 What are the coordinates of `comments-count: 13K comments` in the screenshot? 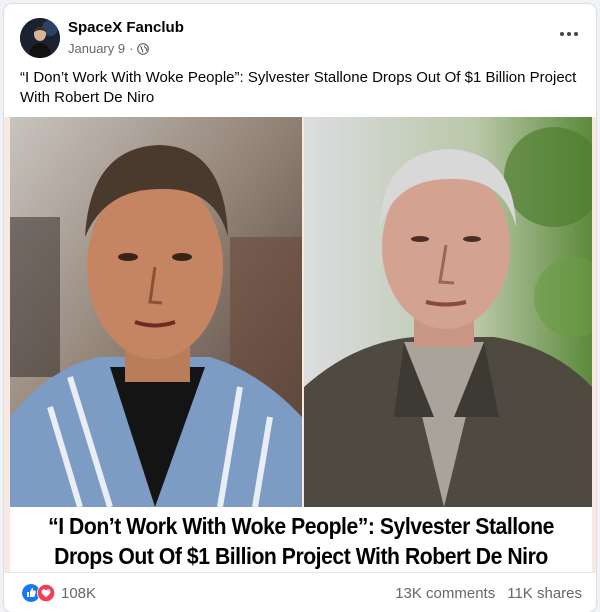 It's located at (445, 593).